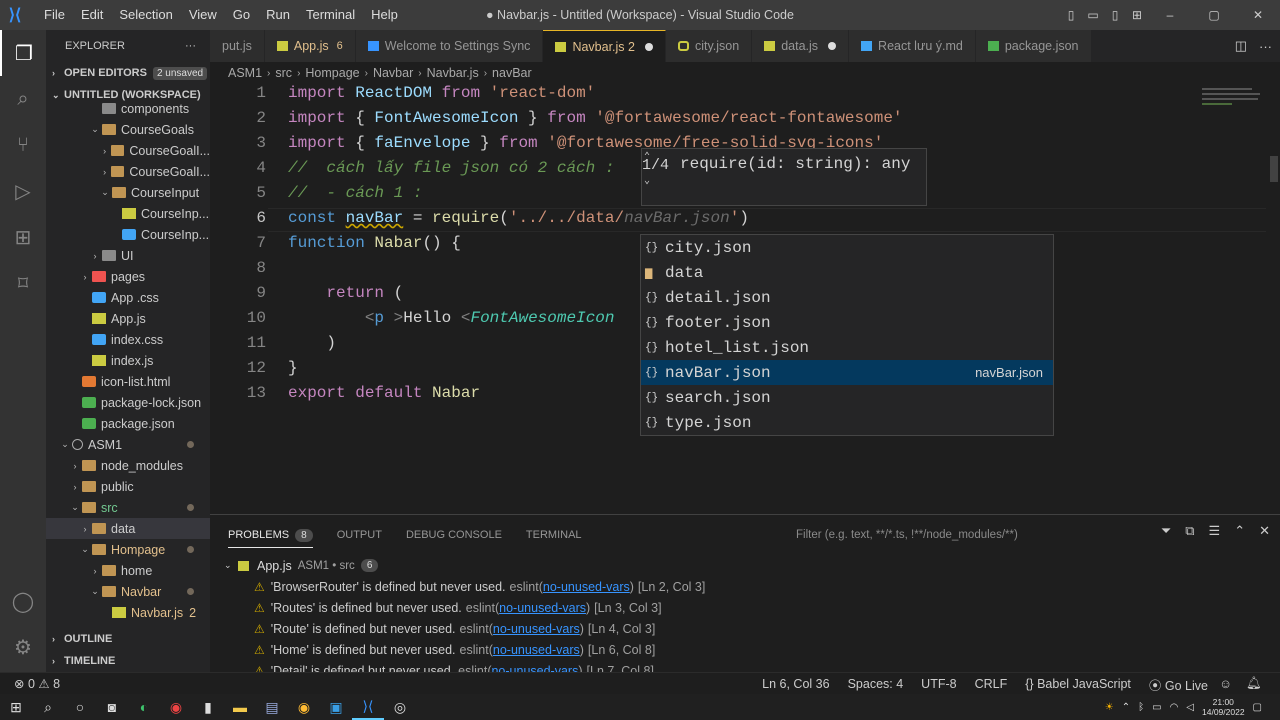 This screenshot has width=1280, height=720. Describe the element at coordinates (1071, 15) in the screenshot. I see `toggle-sidebar-icon: ▯` at that location.